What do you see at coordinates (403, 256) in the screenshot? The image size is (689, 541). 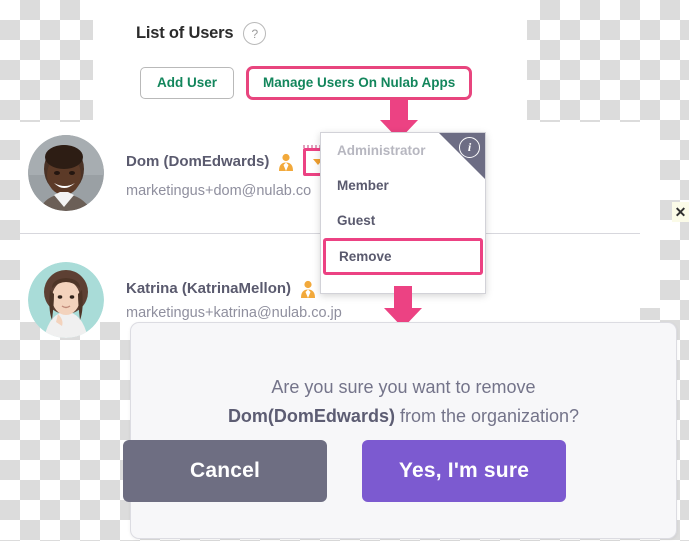 I see `menu-item-remove: Remove` at bounding box center [403, 256].